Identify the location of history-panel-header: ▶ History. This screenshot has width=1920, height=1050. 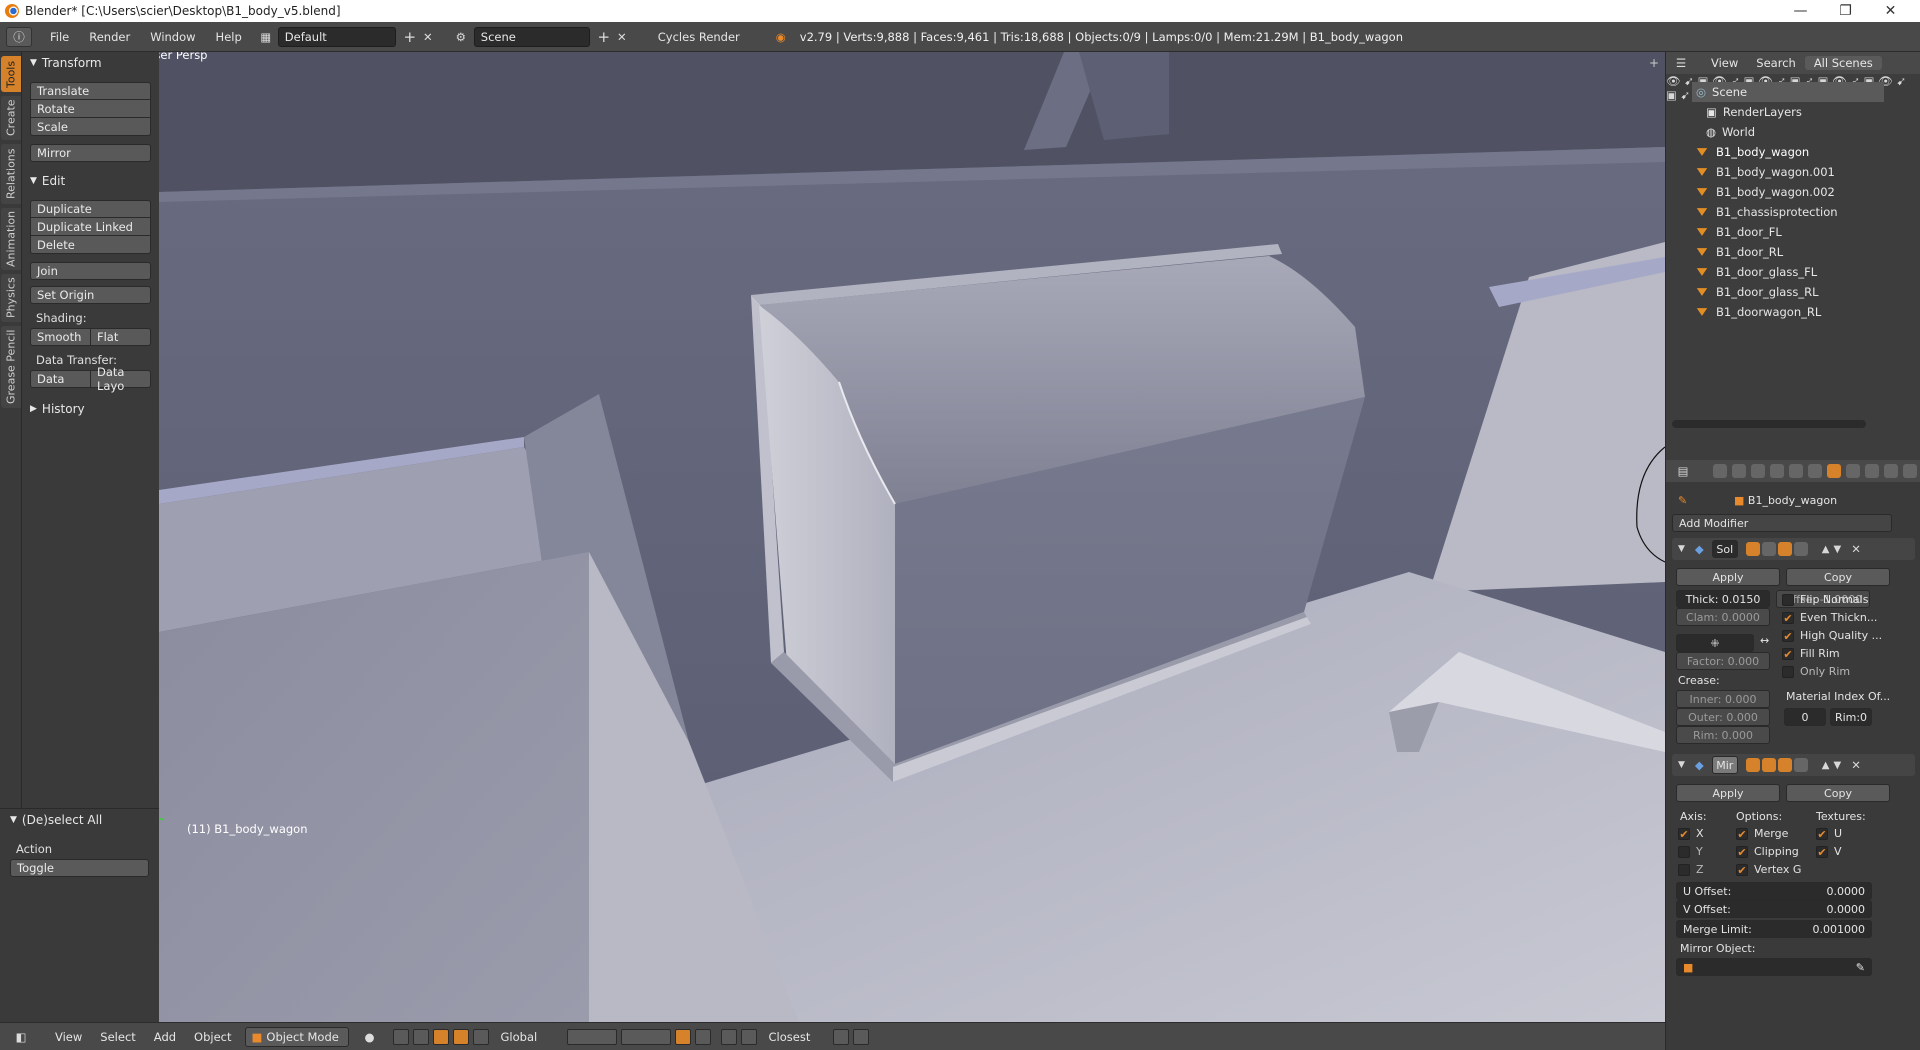
(90, 409).